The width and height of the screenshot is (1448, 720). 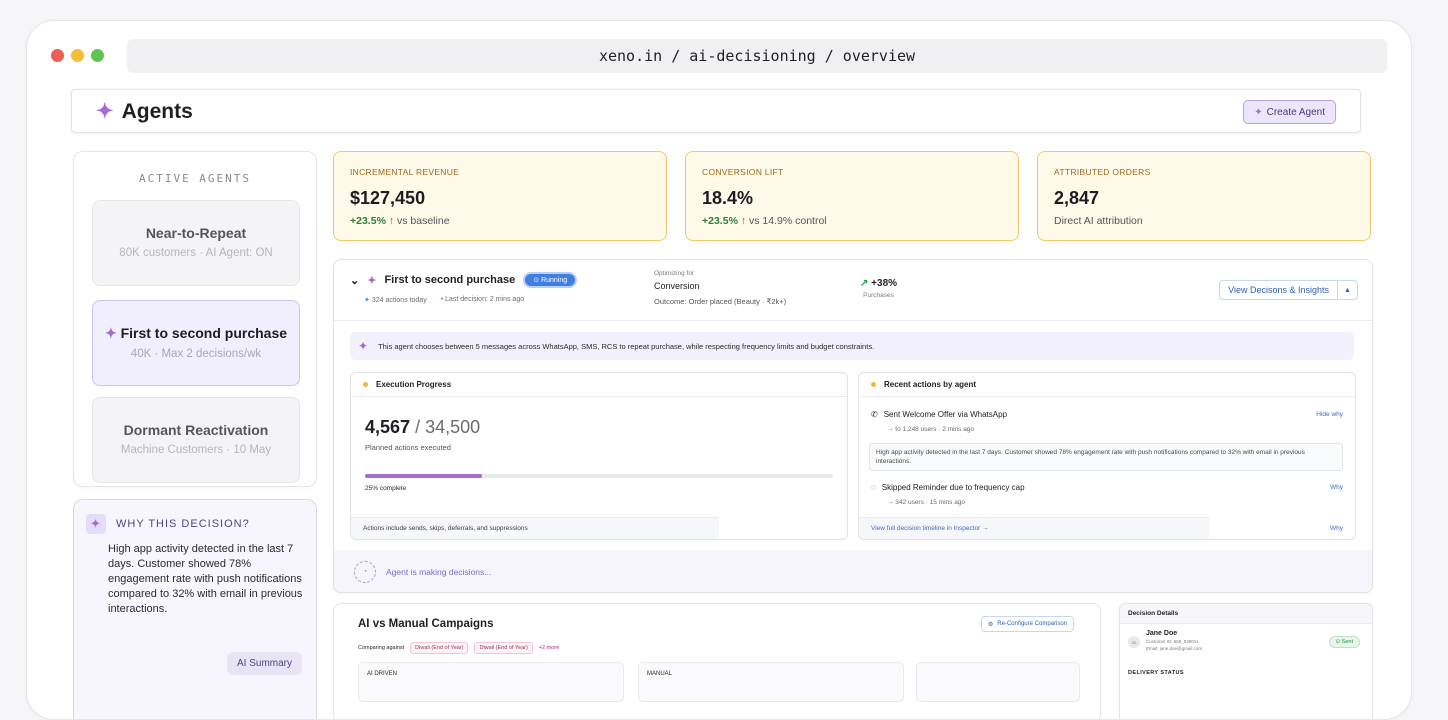 I want to click on ai-summary-button: AI Summary, so click(x=264, y=663).